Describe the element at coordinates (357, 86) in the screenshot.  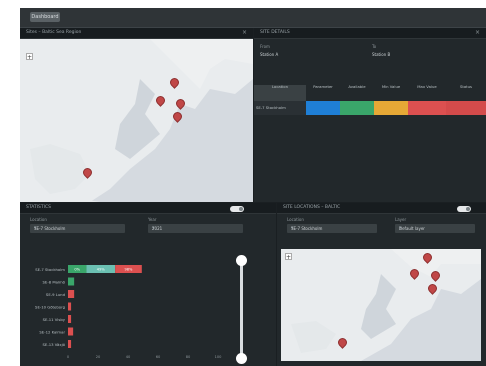
I see `table-header: Available` at that location.